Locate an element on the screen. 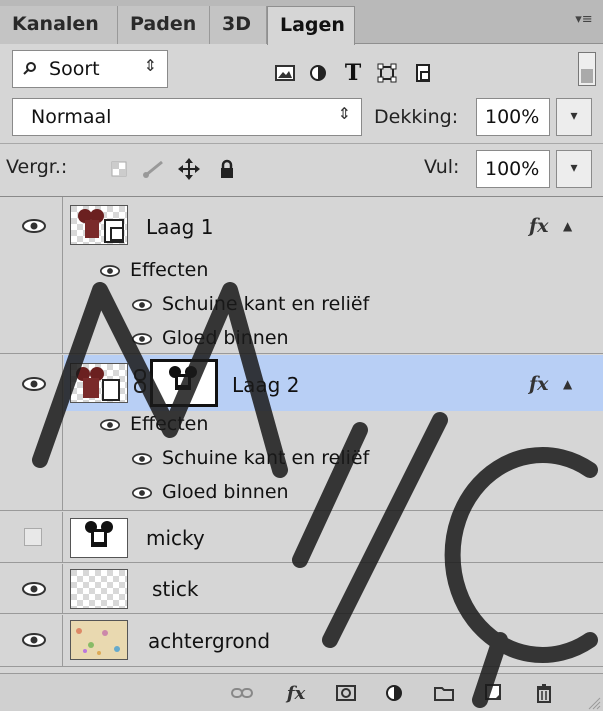  panel-tabbar: Kanalen Paden 3D Lagen ▾≡ is located at coordinates (301, 22).